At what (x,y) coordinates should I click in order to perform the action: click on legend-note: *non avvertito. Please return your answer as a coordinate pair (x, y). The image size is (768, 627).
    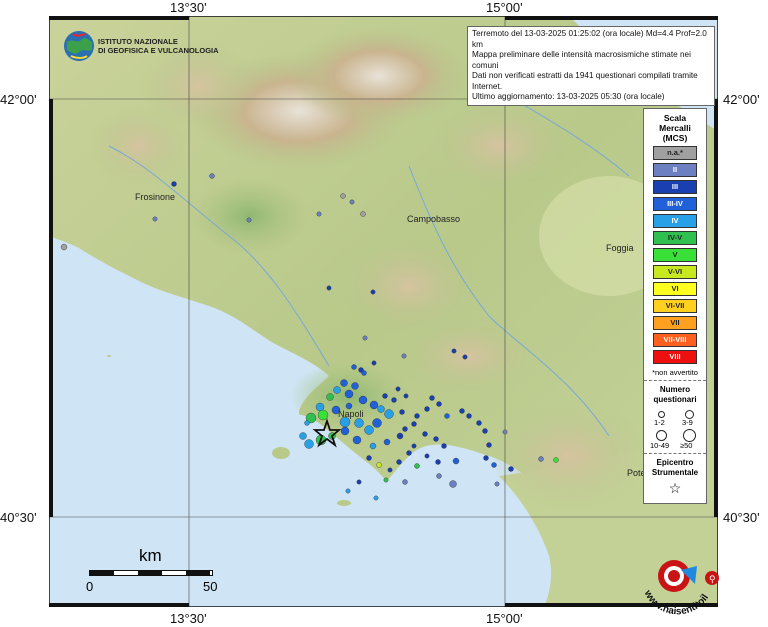
    Looking at the image, I should click on (675, 372).